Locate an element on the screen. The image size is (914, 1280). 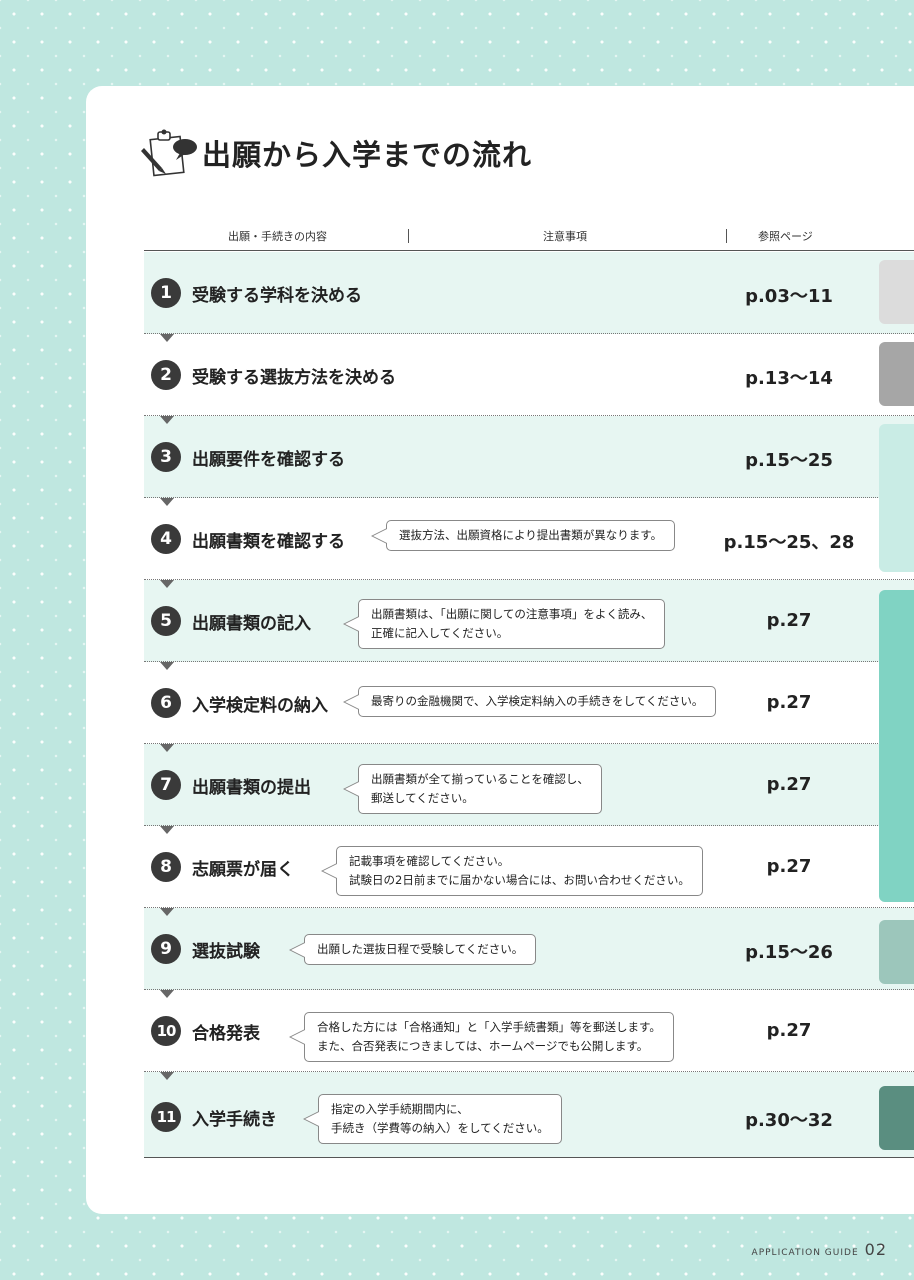
reference-page: p.30〜32 is located at coordinates (789, 1120).